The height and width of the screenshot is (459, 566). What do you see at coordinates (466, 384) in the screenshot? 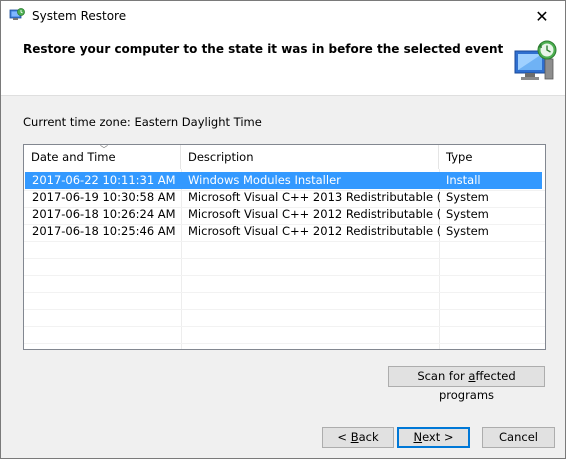
I see `scan-affected-programs-button: Scan for affected programs` at bounding box center [466, 384].